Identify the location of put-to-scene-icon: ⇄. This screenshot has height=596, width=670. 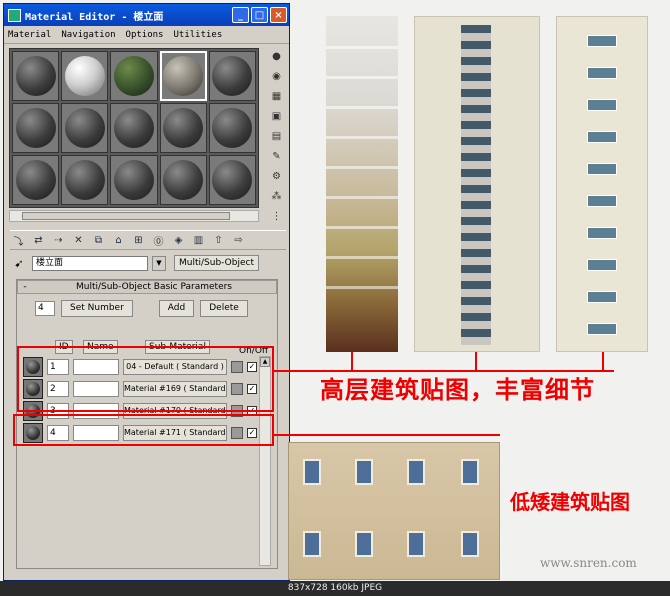
(38, 240).